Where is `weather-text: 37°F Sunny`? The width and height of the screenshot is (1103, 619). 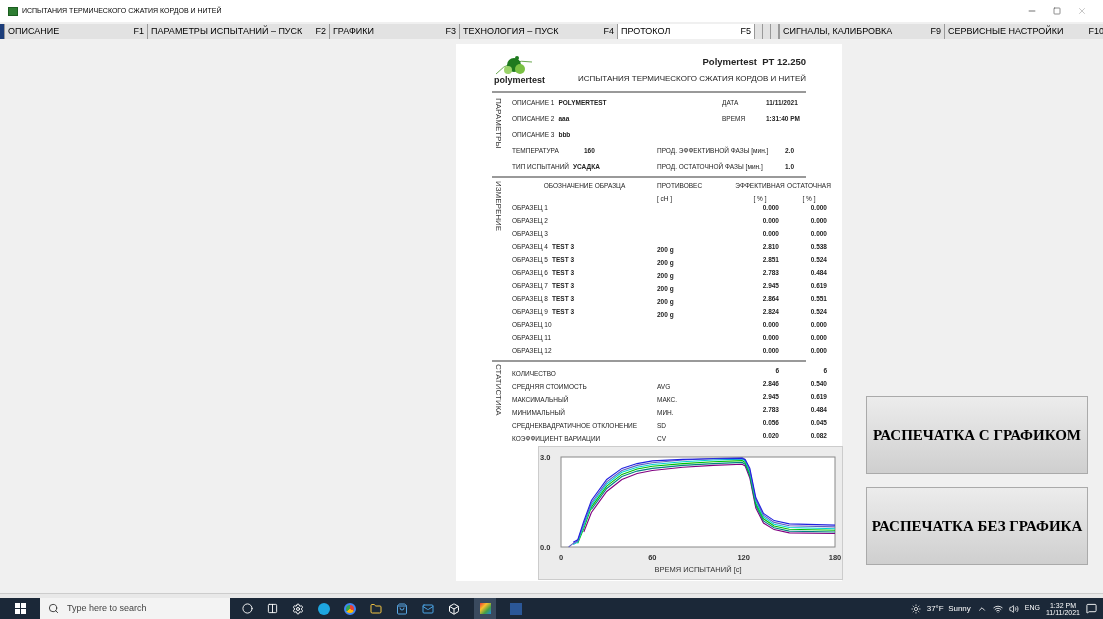 weather-text: 37°F Sunny is located at coordinates (948, 608).